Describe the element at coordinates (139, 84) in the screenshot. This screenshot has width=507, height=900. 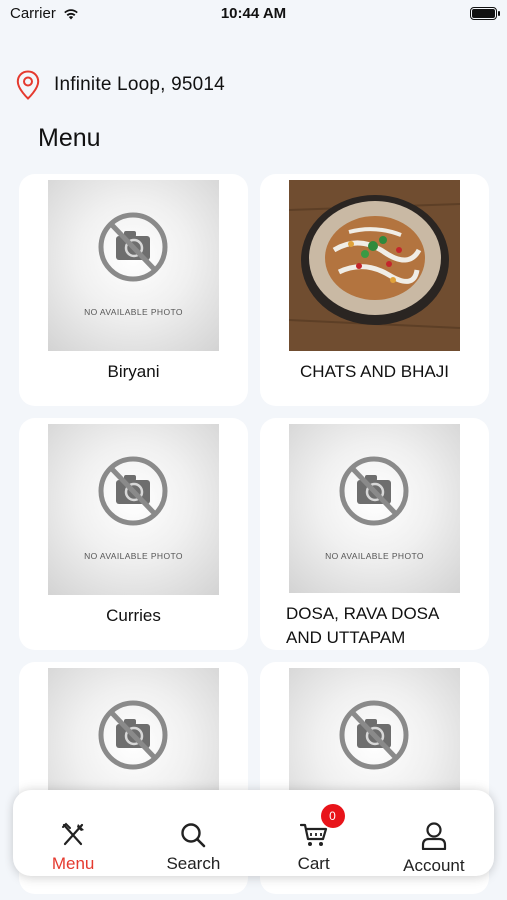
I see `location-address: Infinite Loop, 95014` at that location.